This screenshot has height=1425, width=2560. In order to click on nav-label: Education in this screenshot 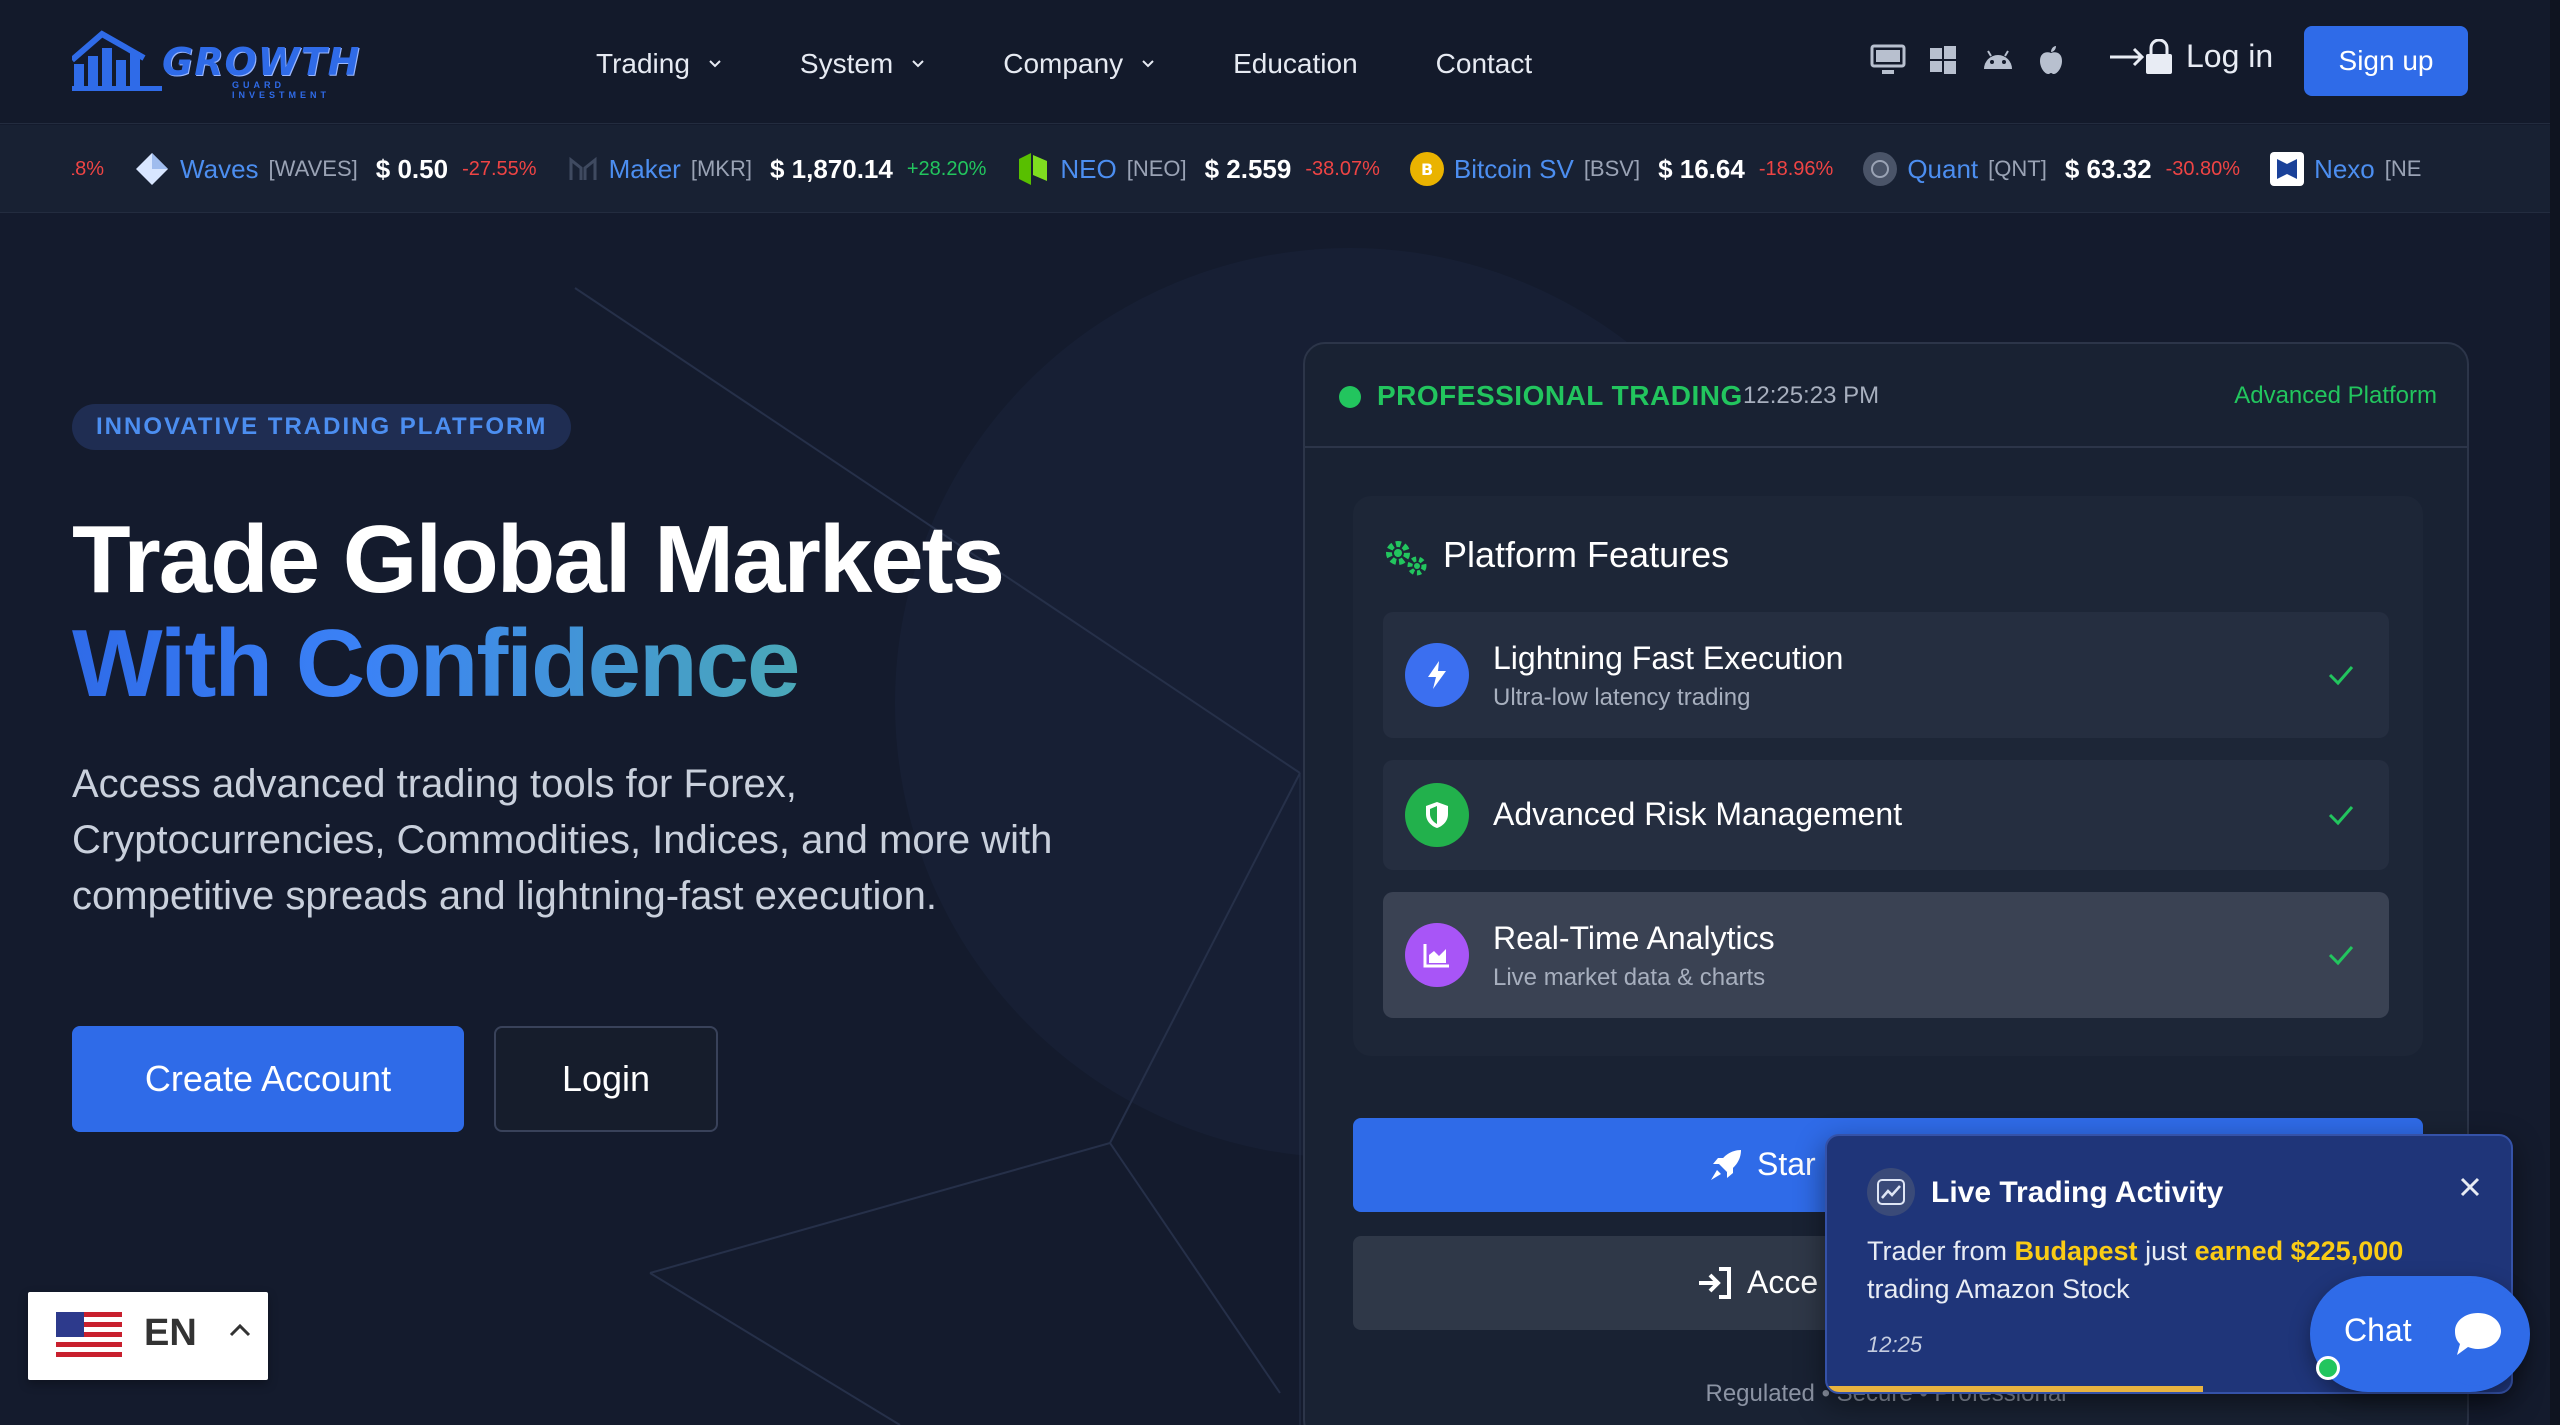, I will do `click(1295, 63)`.